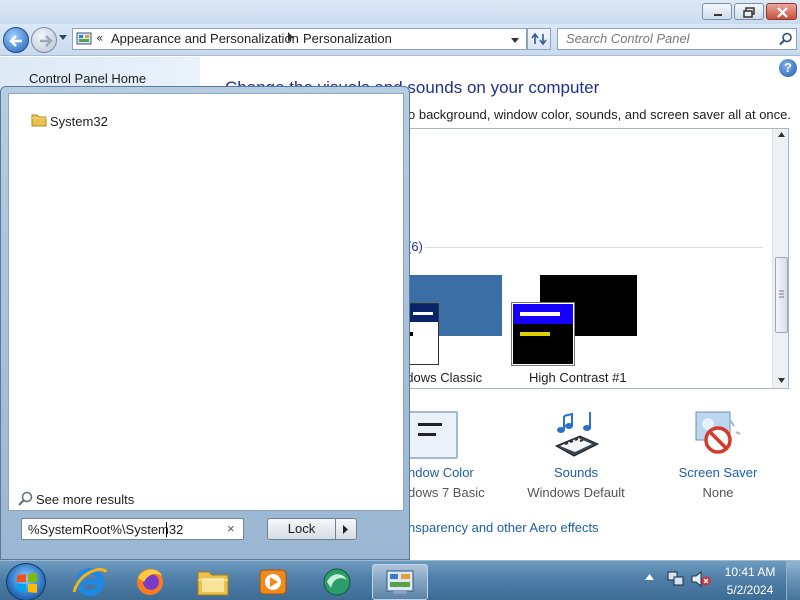 Image resolution: width=800 pixels, height=600 pixels. What do you see at coordinates (347, 38) in the screenshot?
I see `breadcrumb-personalization: Personalization` at bounding box center [347, 38].